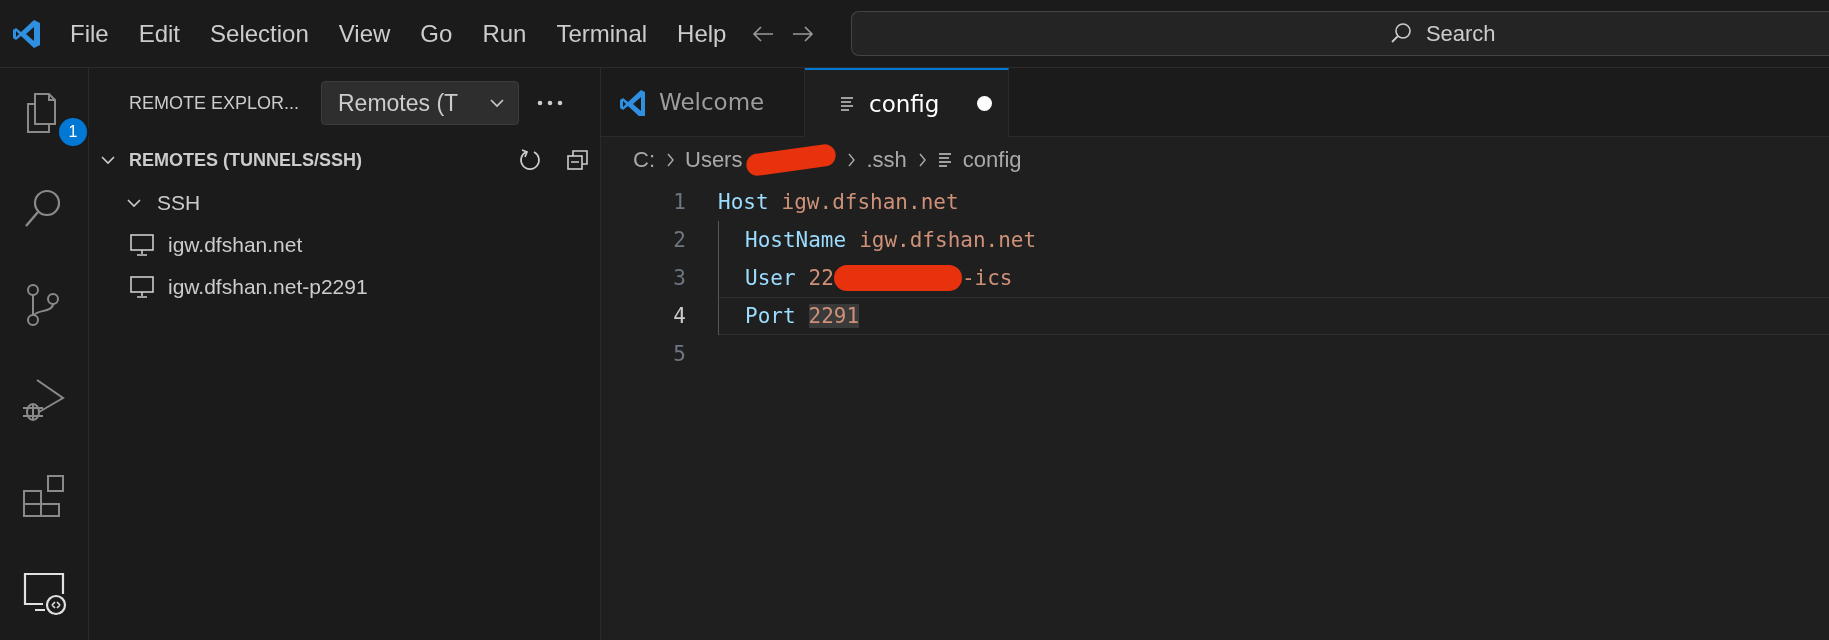 Image resolution: width=1829 pixels, height=640 pixels. I want to click on forward-arrow-icon, so click(803, 33).